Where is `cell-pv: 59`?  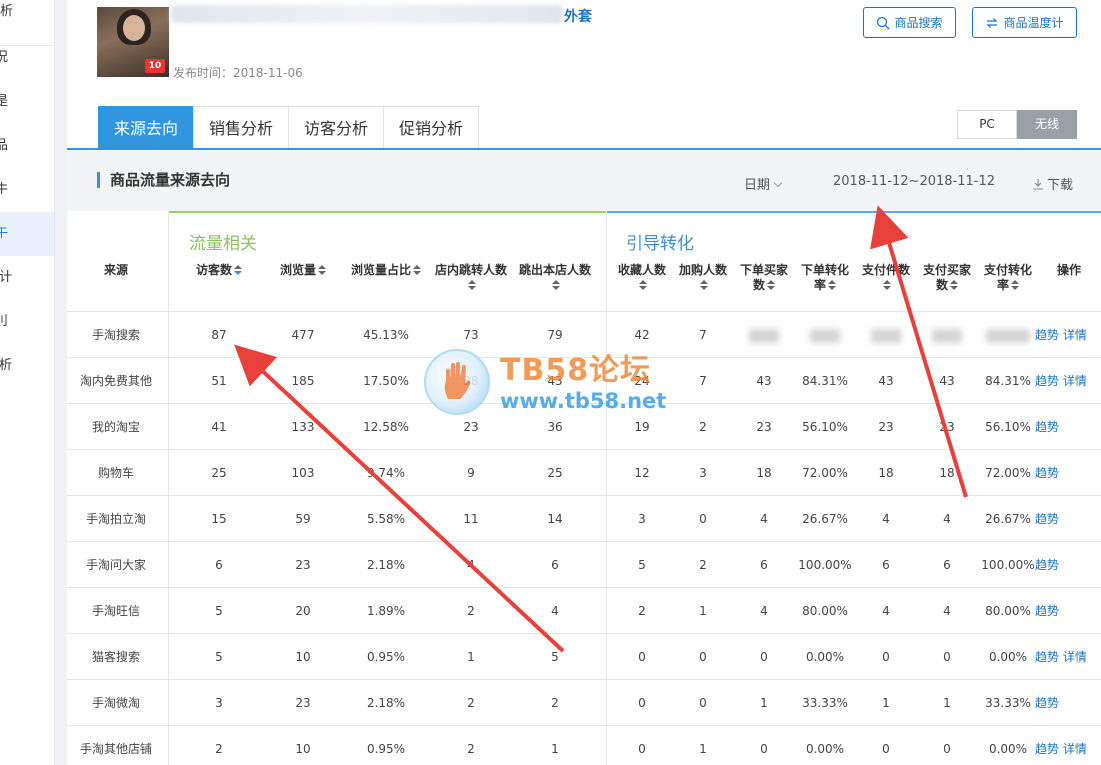 cell-pv: 59 is located at coordinates (303, 519).